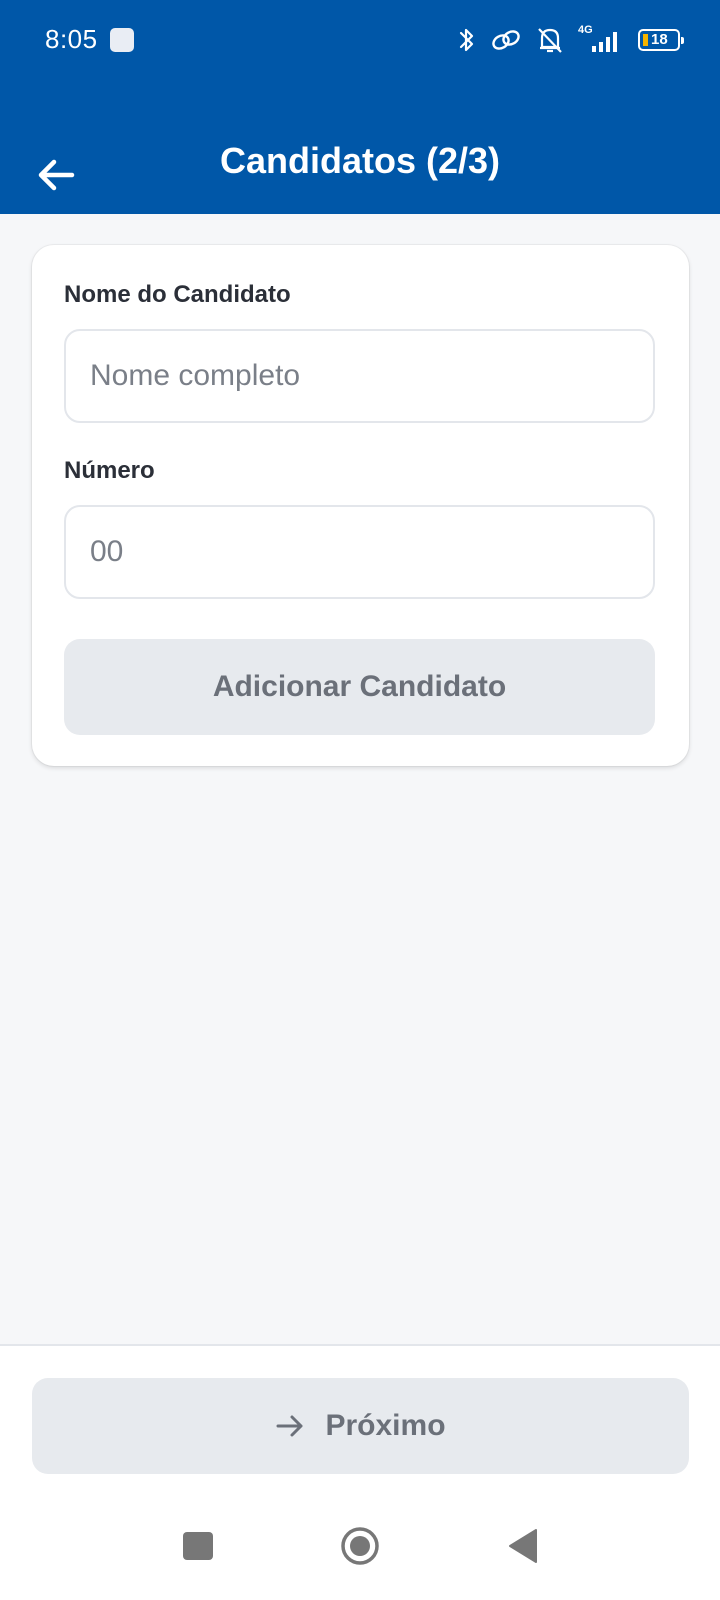  I want to click on candidate-number-input, so click(359, 552).